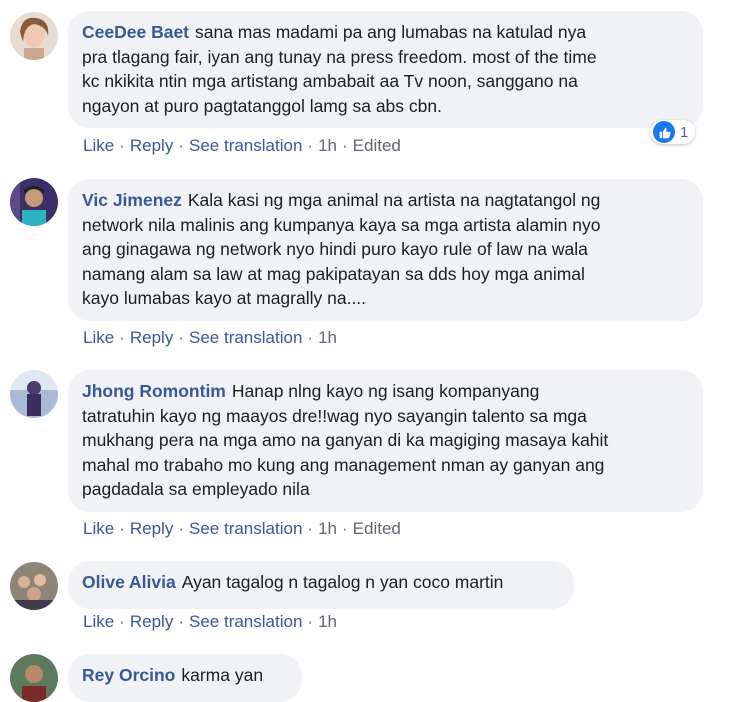 The height and width of the screenshot is (702, 750). Describe the element at coordinates (128, 675) in the screenshot. I see `comment-author: Rey Orcino` at that location.